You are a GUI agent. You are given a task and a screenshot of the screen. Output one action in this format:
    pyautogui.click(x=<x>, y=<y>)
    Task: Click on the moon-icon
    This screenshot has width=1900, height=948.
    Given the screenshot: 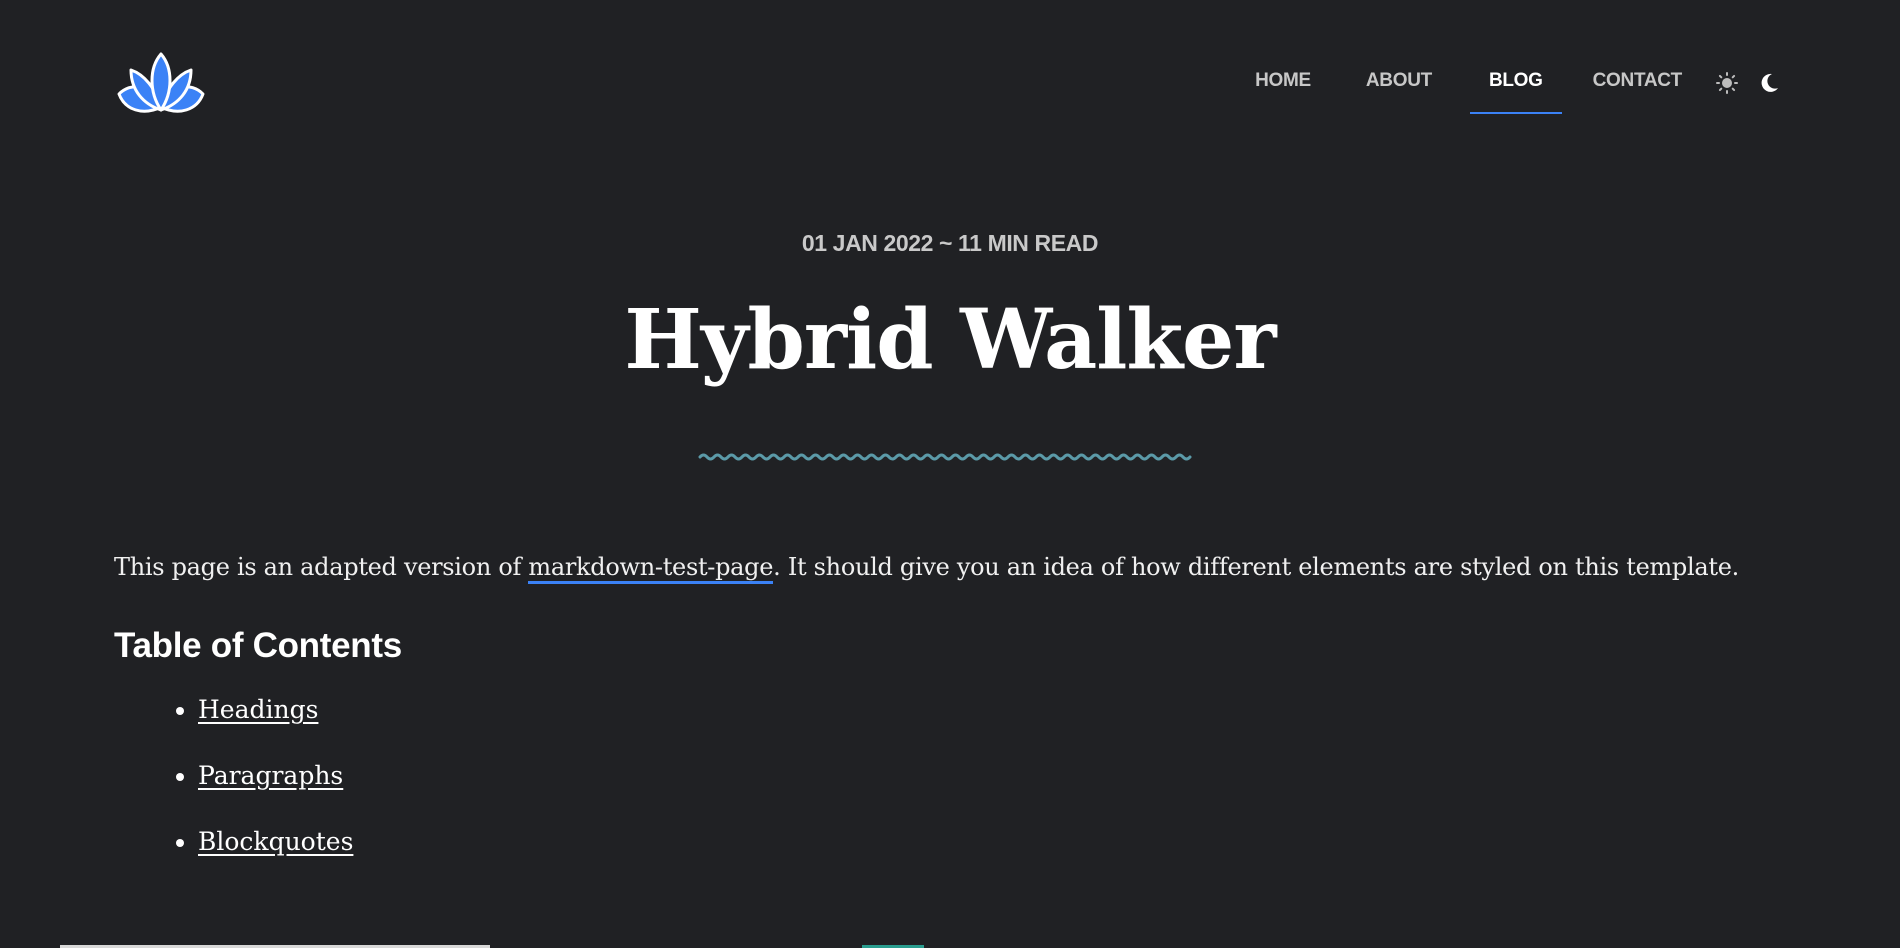 What is the action you would take?
    pyautogui.click(x=1769, y=83)
    